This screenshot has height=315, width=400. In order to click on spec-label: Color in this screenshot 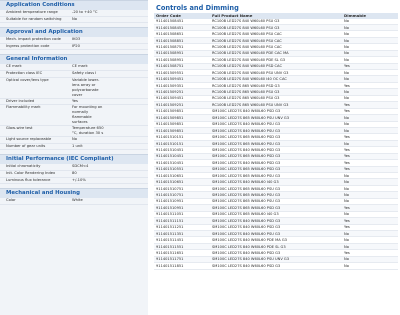, I will do `click(11, 200)`.